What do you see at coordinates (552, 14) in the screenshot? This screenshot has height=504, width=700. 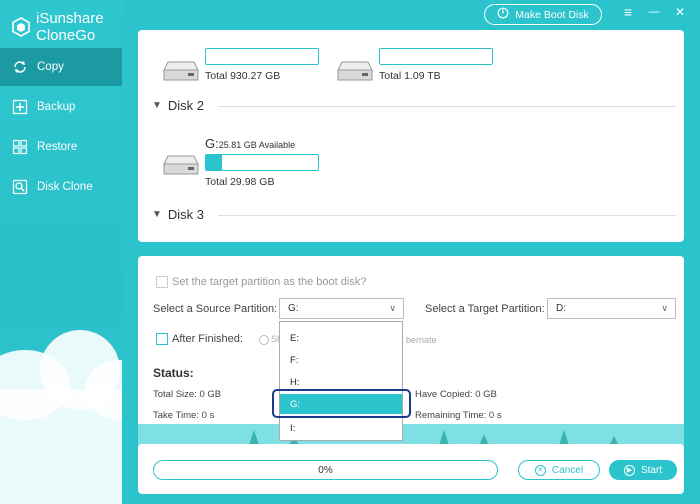 I see `make-boot-disk-label: Make Boot Disk` at bounding box center [552, 14].